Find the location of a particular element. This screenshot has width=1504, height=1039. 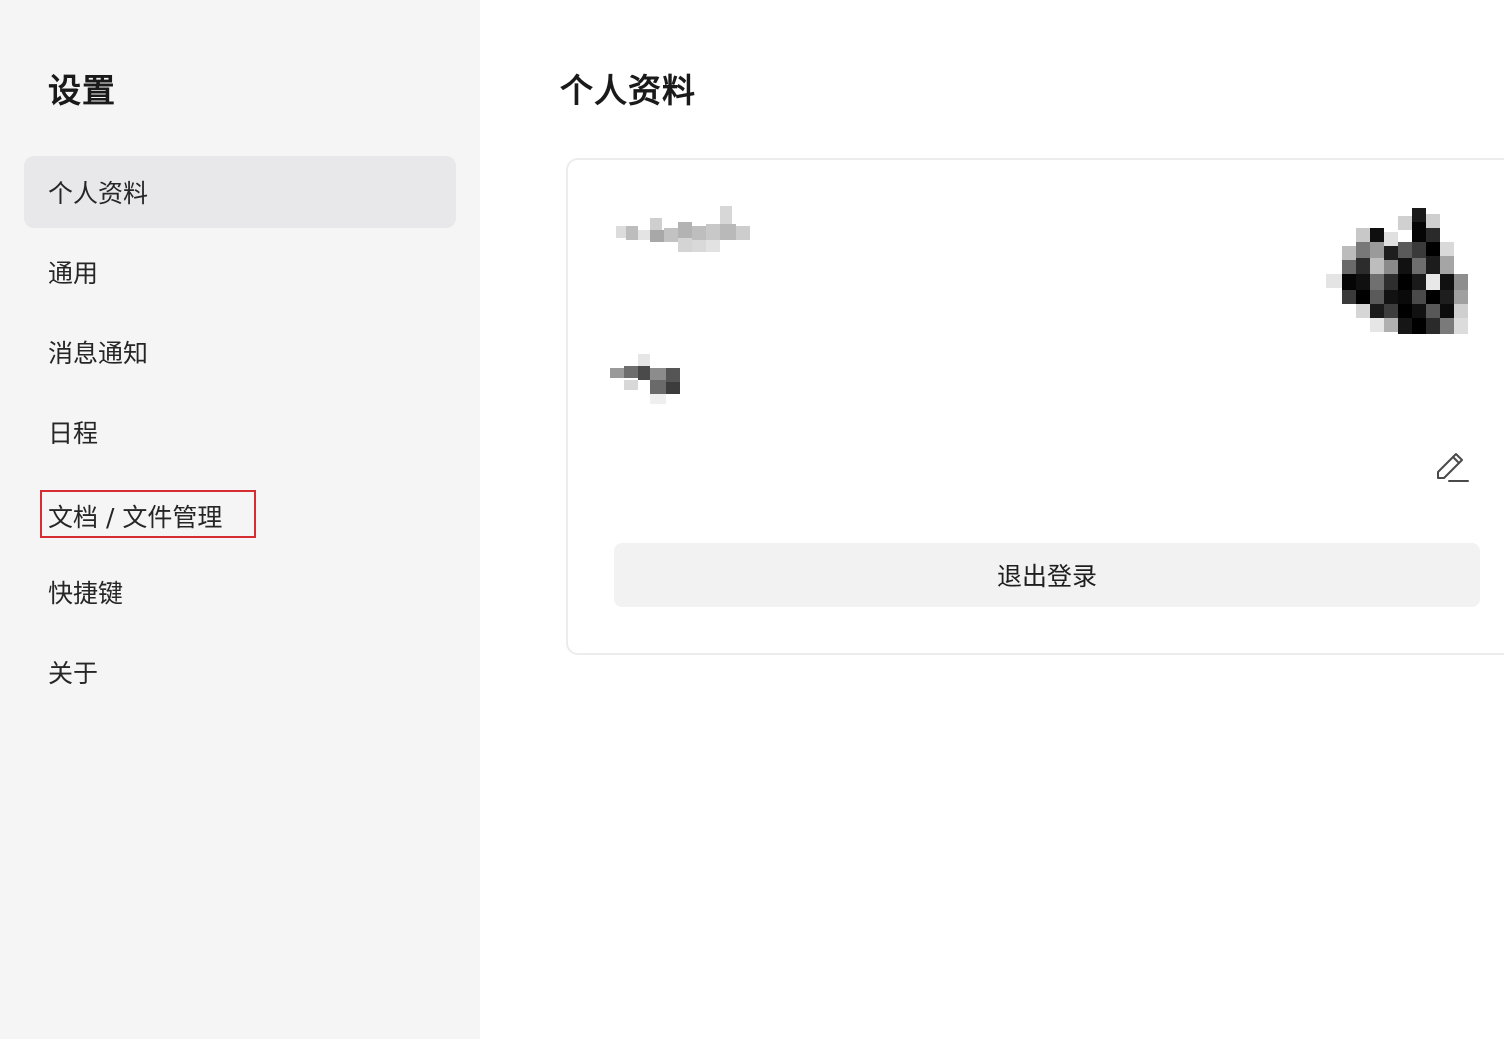

sidebar-item-docs-files: 文档 / 文件管理 is located at coordinates (240, 512).